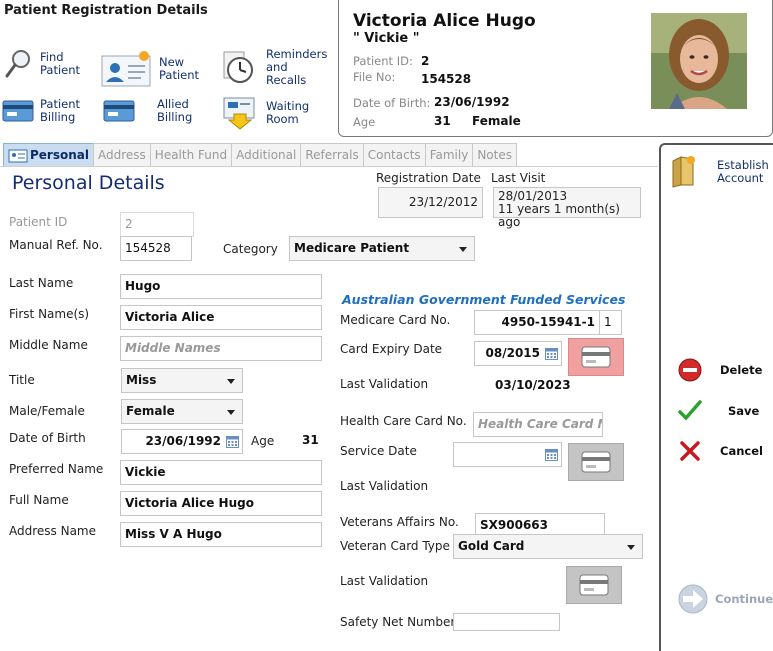 The image size is (773, 651). I want to click on tab-referrals: Referrals, so click(332, 155).